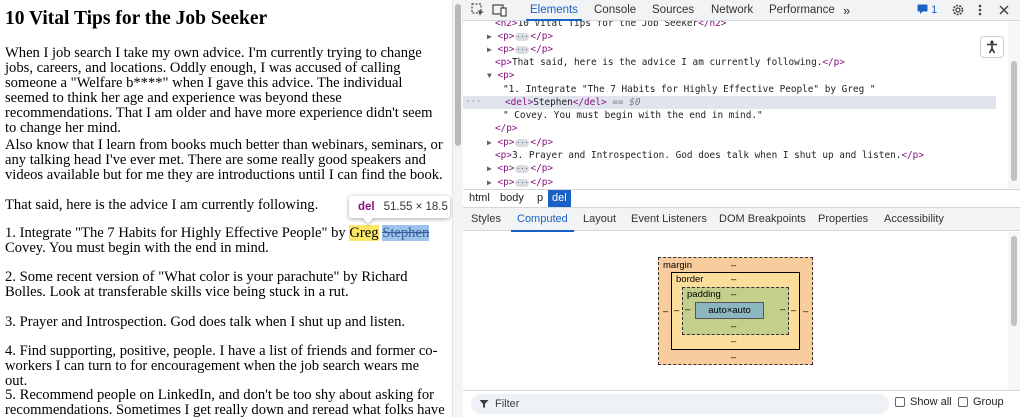  What do you see at coordinates (963, 402) in the screenshot?
I see `group-box` at bounding box center [963, 402].